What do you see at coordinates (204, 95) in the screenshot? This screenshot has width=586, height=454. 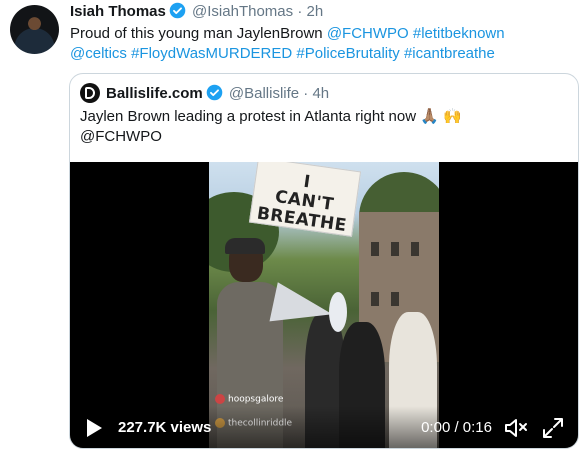 I see `quote-header: Ballislife.com @Ballislife · 4h` at bounding box center [204, 95].